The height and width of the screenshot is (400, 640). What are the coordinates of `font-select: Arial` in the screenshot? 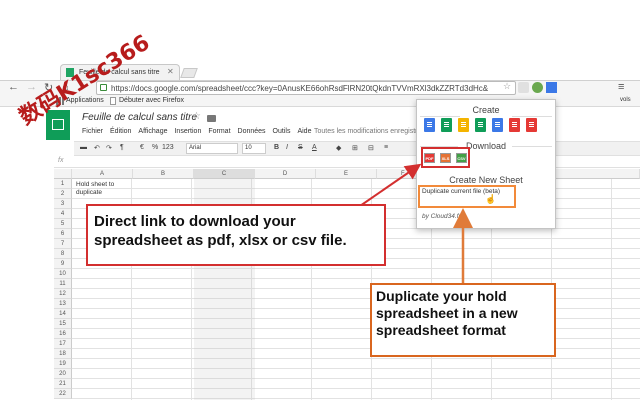 It's located at (212, 148).